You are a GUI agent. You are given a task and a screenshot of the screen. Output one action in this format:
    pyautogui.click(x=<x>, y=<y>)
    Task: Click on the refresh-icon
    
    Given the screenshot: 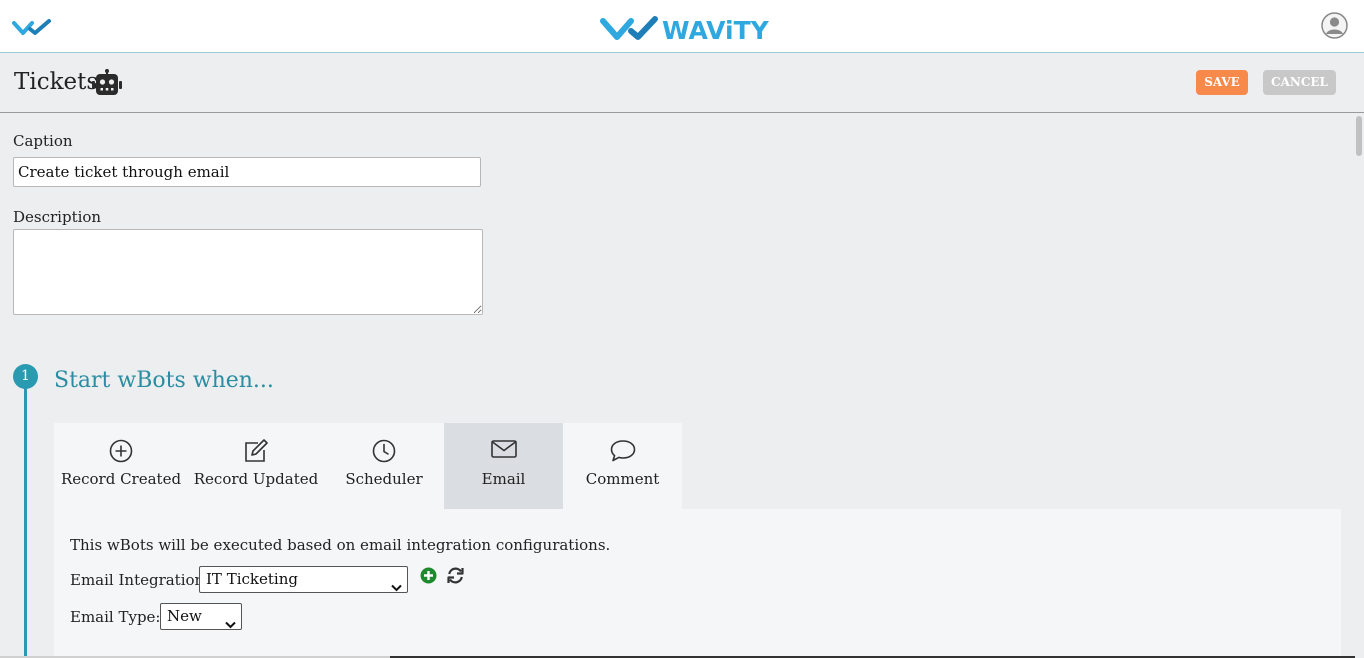 What is the action you would take?
    pyautogui.click(x=455, y=577)
    